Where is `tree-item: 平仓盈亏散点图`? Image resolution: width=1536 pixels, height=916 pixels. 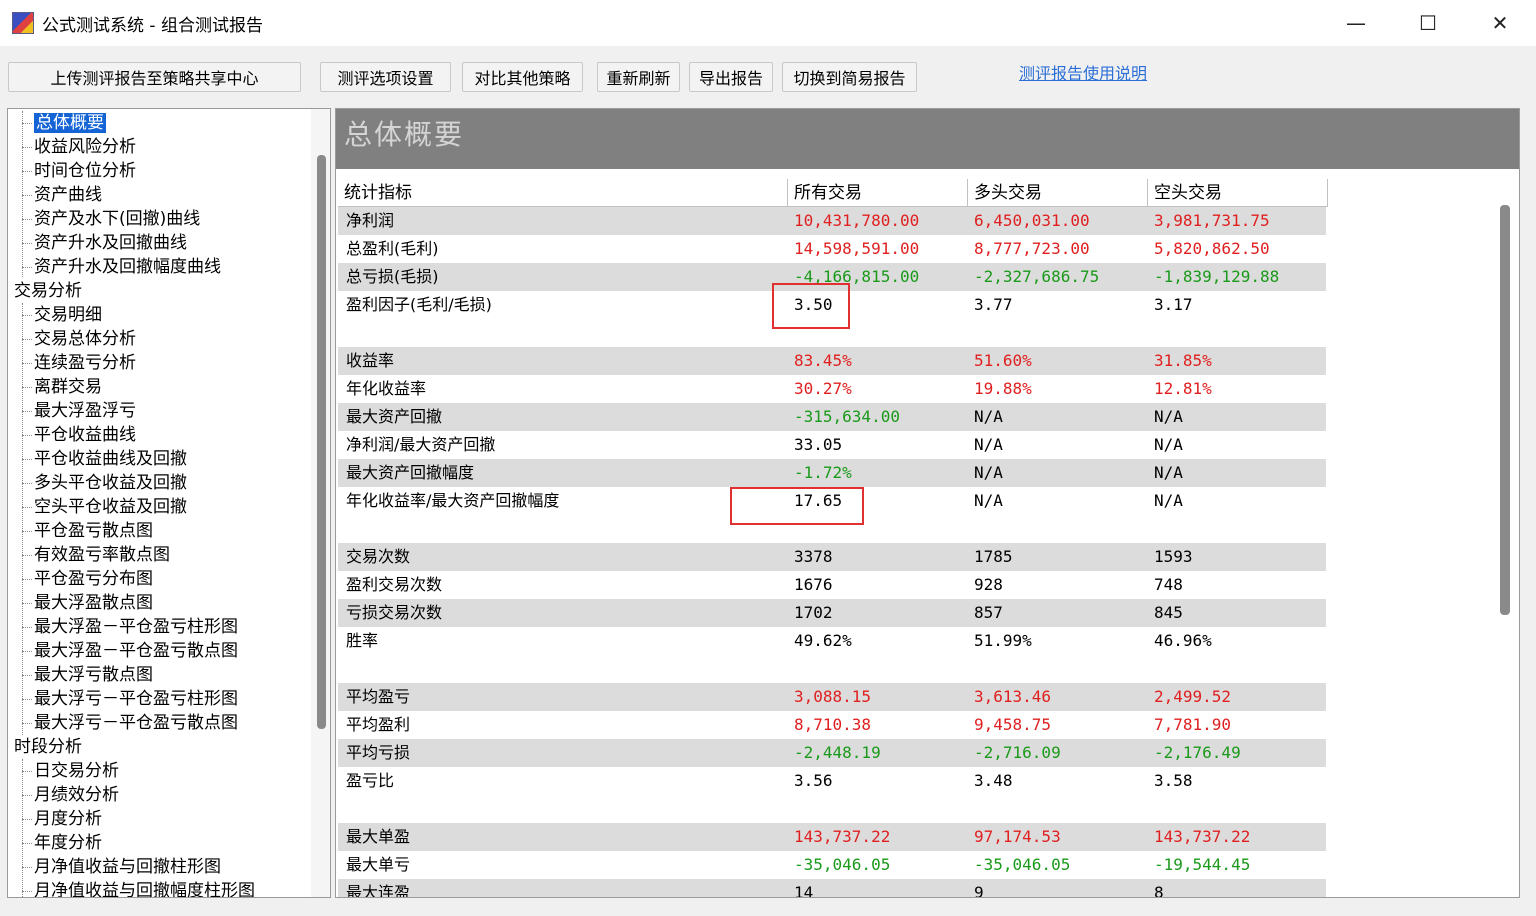 tree-item: 平仓盈亏散点图 is located at coordinates (93, 531).